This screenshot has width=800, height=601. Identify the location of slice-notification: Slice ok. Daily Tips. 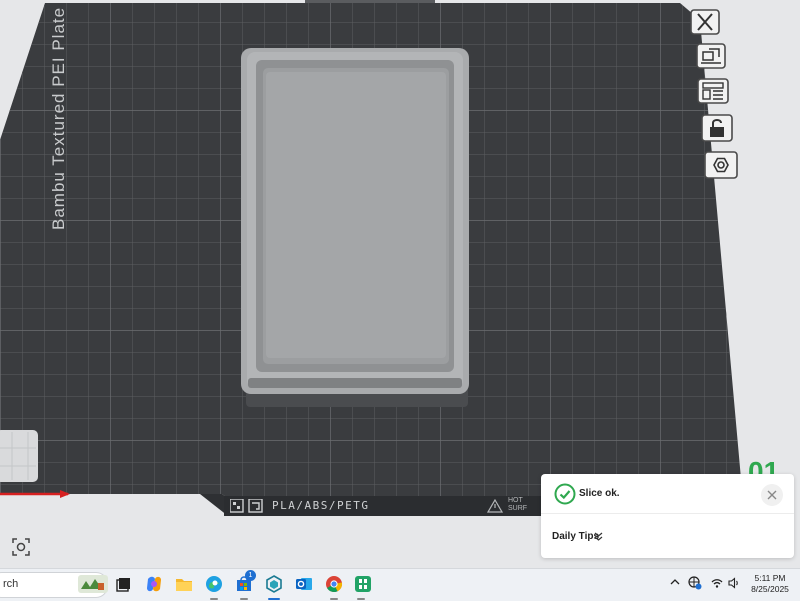
(667, 516).